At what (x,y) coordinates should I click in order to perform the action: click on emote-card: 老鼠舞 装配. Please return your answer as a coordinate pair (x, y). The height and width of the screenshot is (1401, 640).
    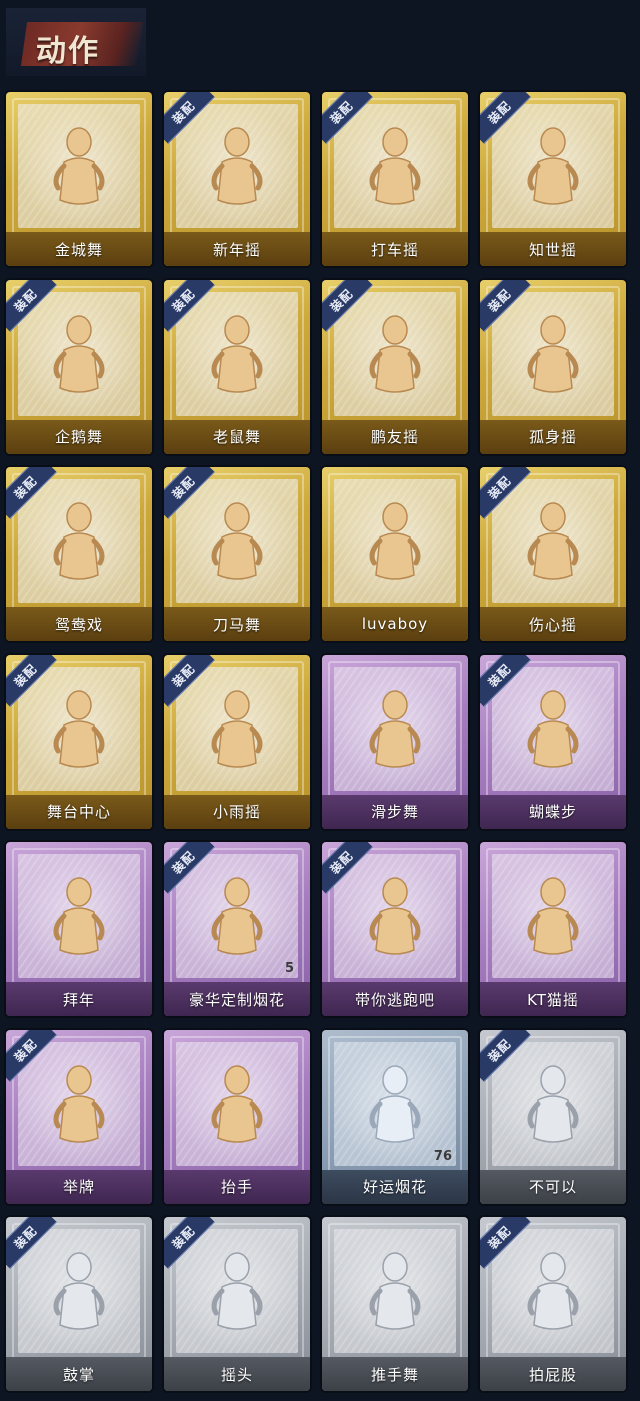
    Looking at the image, I should click on (237, 366).